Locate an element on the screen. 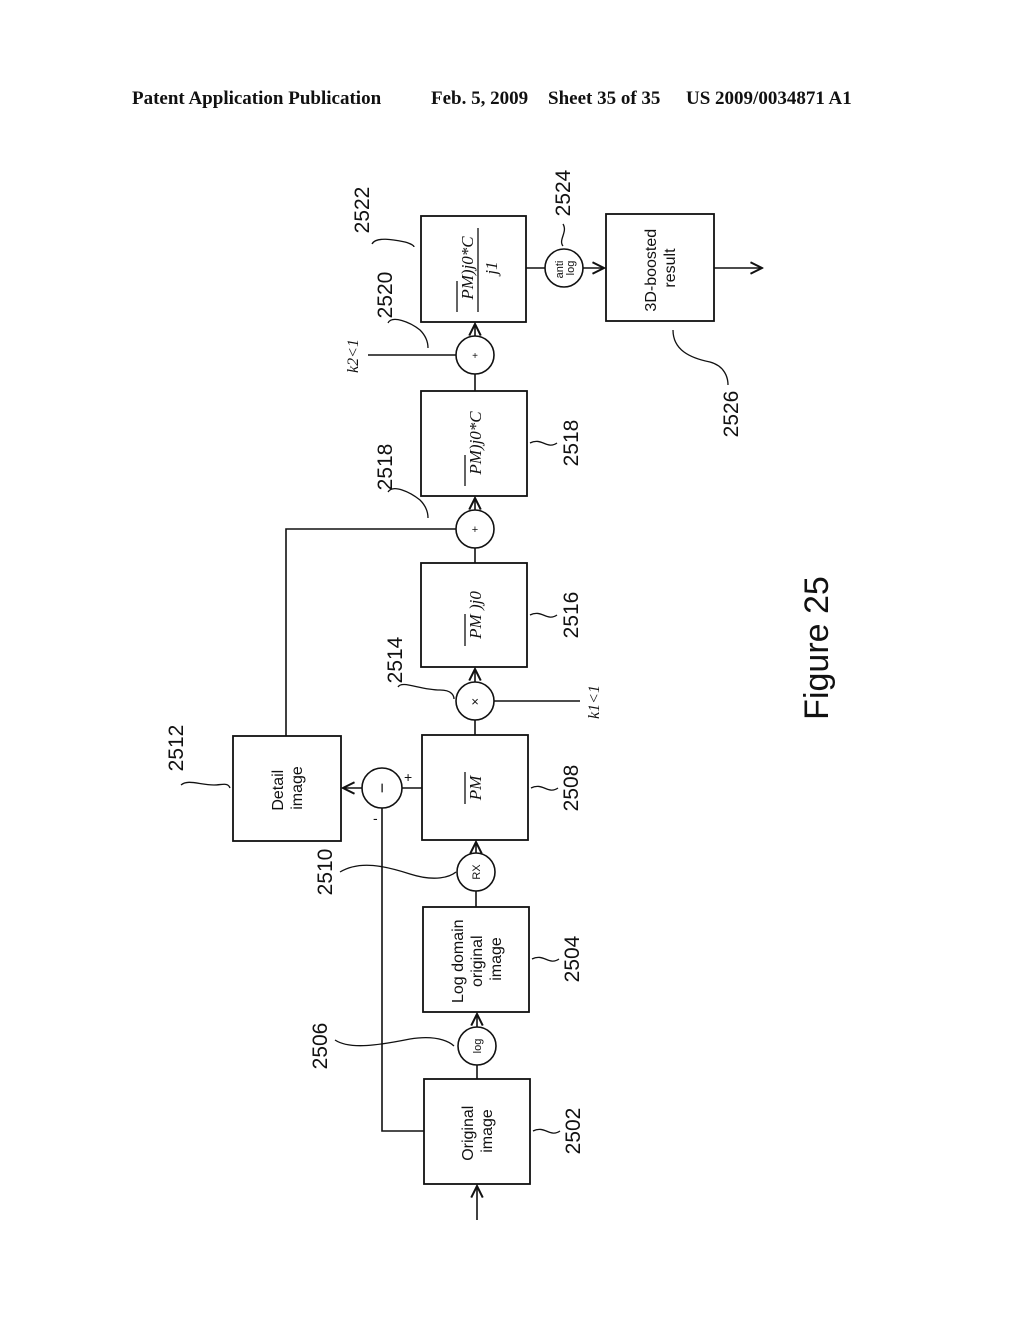 The image size is (1024, 1320). operator-sum-1: + is located at coordinates (475, 529).